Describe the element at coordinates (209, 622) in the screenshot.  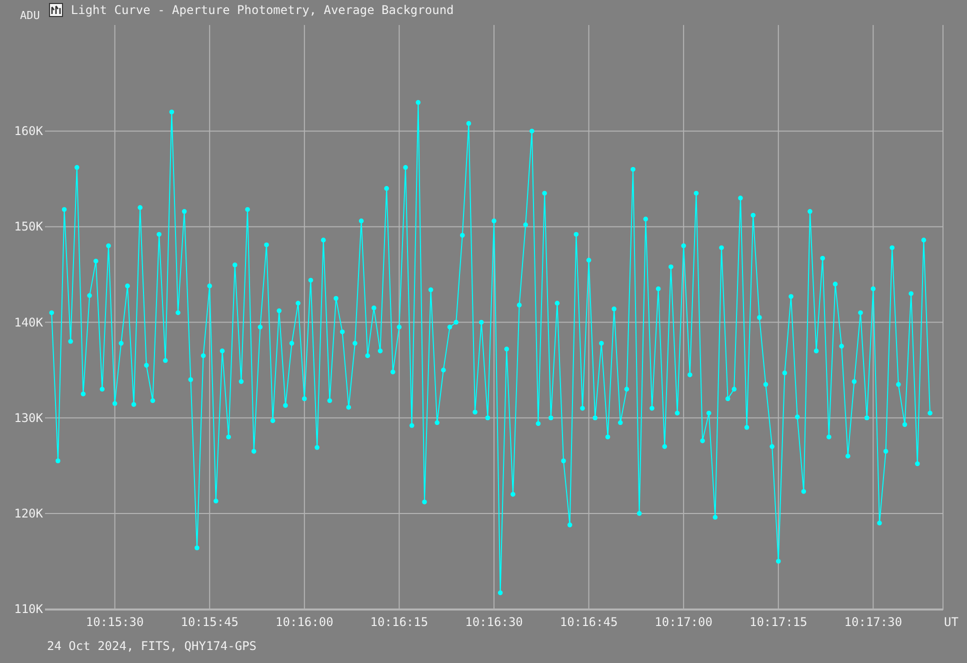
I see `tick-label: 10:15:45` at that location.